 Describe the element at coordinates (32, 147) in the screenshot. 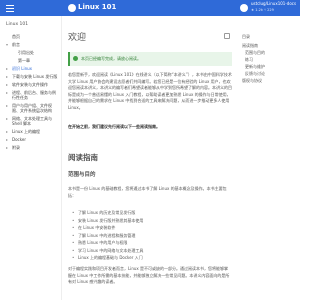

I see `sidebar-item: ▸ 附录` at that location.